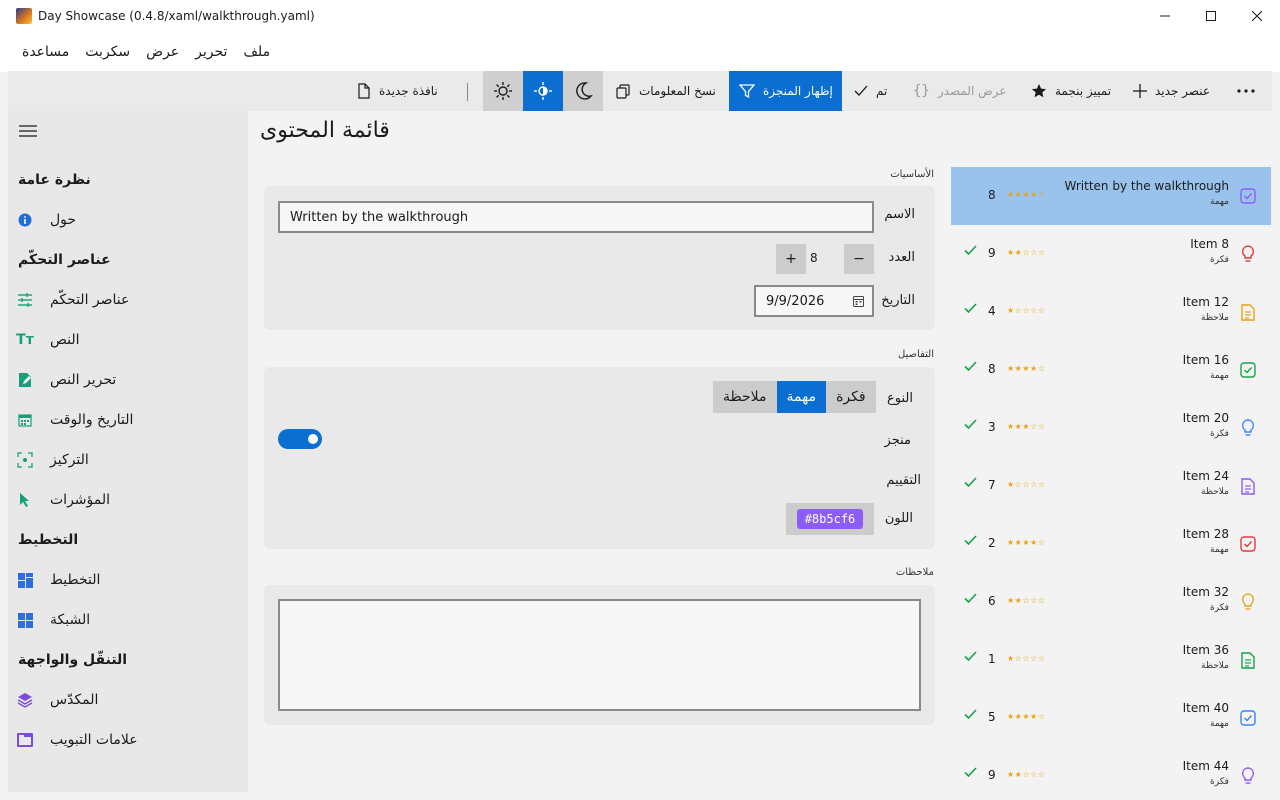 This screenshot has height=800, width=1280. Describe the element at coordinates (46, 220) in the screenshot. I see `nav-item-about: حول` at that location.